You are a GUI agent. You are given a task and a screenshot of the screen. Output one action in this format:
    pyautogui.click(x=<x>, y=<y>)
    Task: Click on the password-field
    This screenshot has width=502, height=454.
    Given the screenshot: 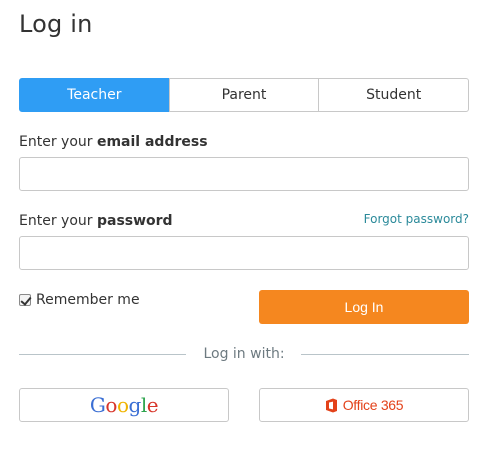 What is the action you would take?
    pyautogui.click(x=244, y=253)
    